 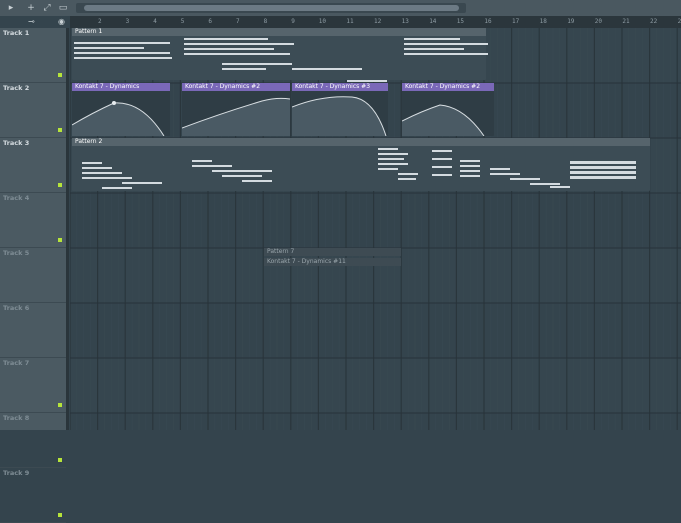 I want to click on automation-clip: Kontakt 7 - Dynamics, so click(x=121, y=109).